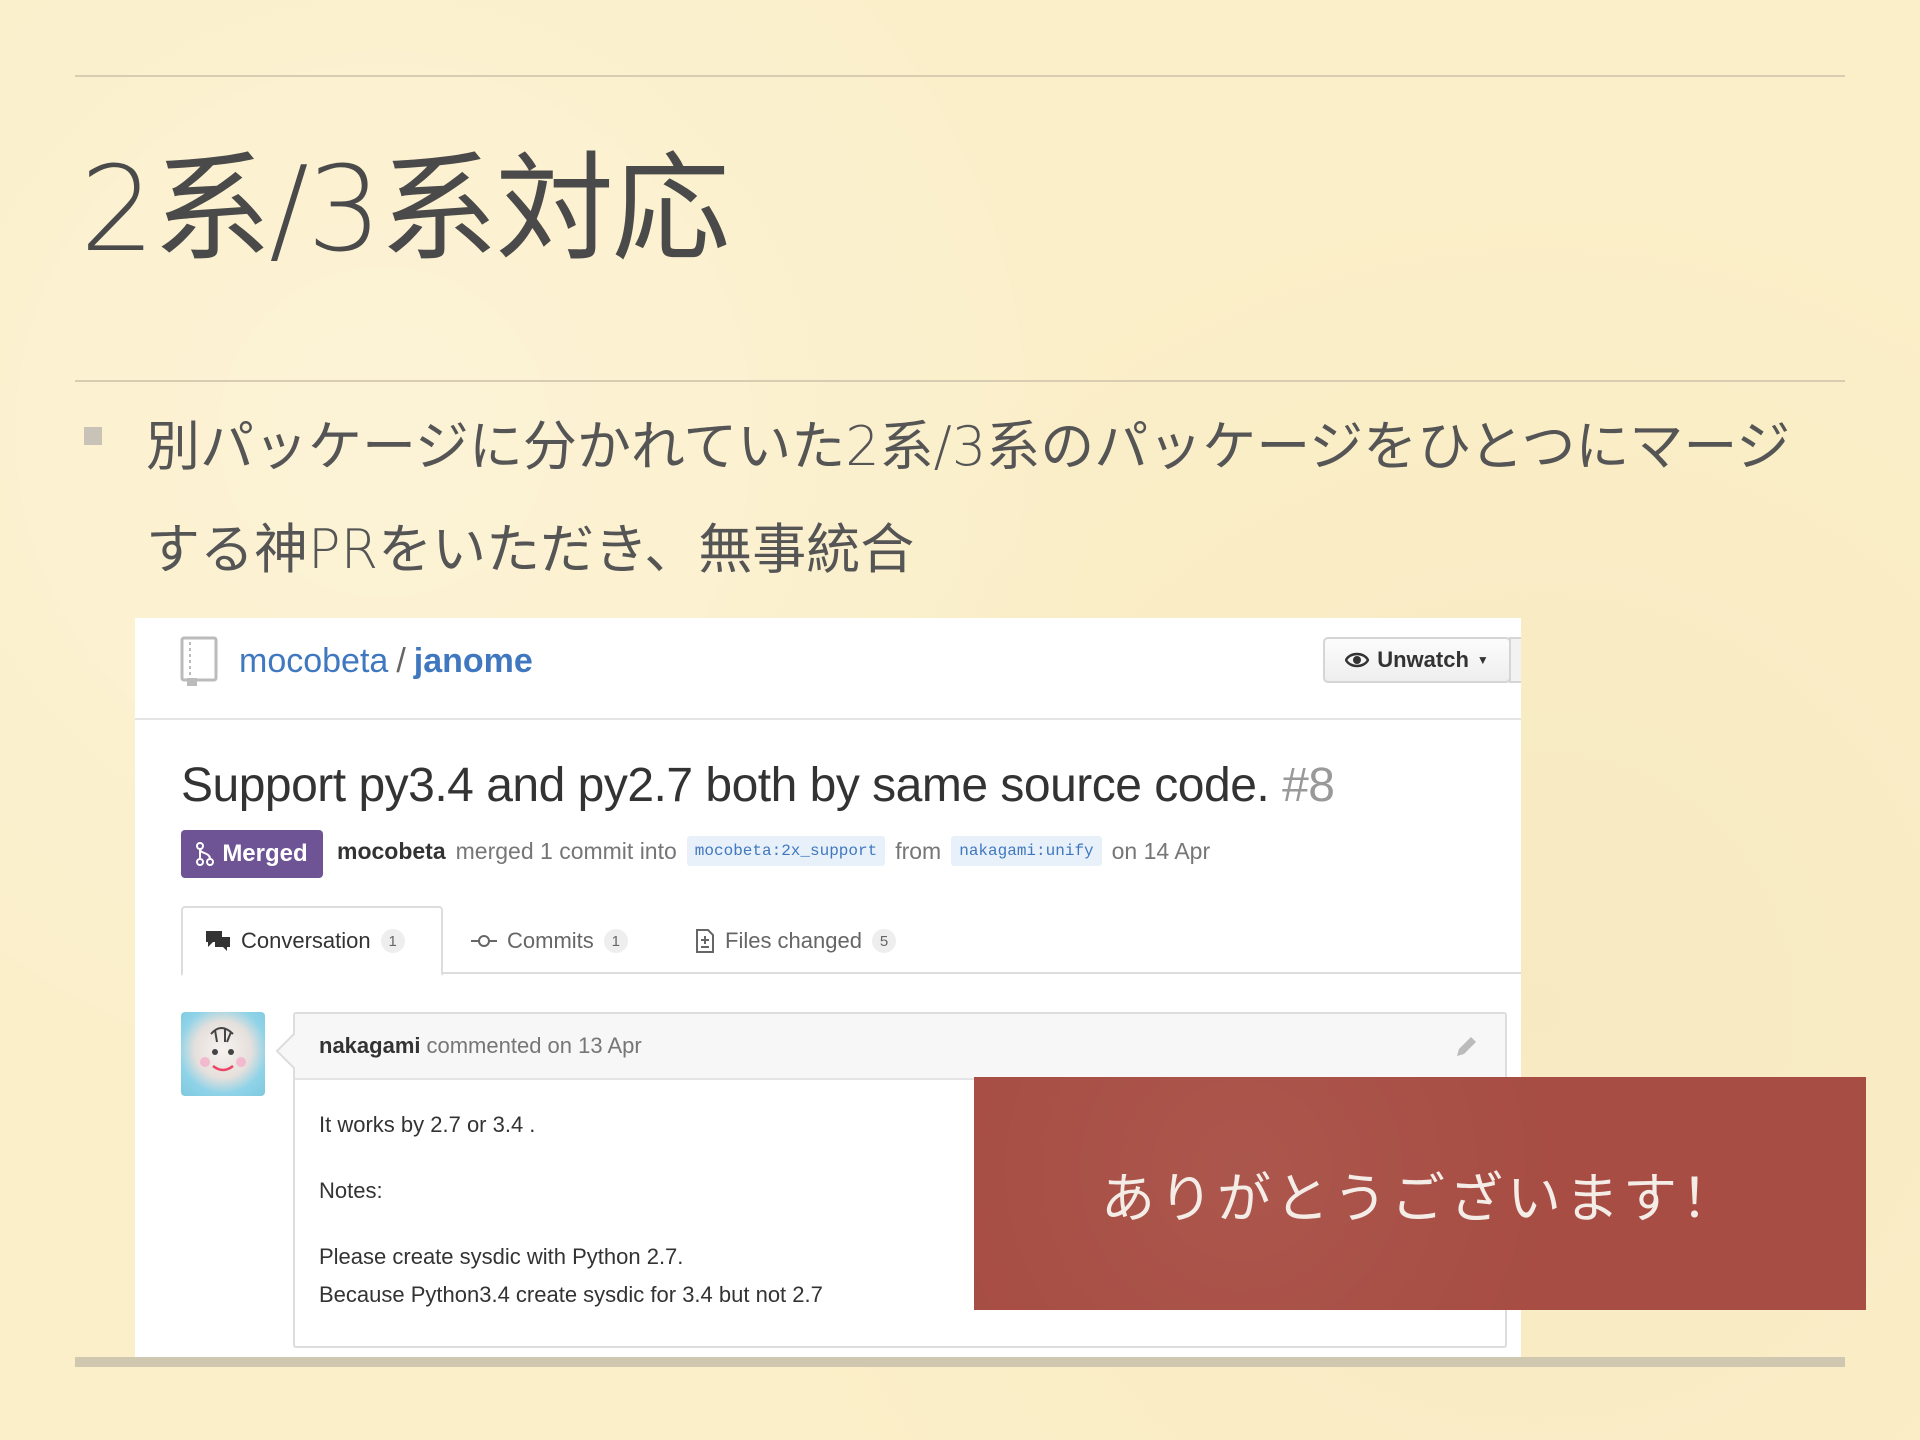 The image size is (1920, 1440). I want to click on commit-icon, so click(484, 941).